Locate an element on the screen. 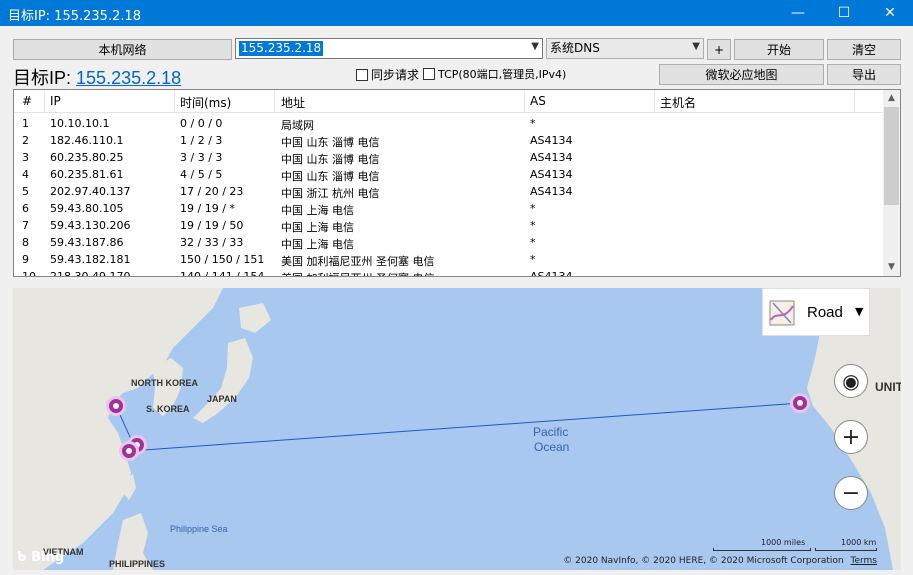 The width and height of the screenshot is (913, 575). bing-map-button: 微软必应地图 is located at coordinates (741, 74).